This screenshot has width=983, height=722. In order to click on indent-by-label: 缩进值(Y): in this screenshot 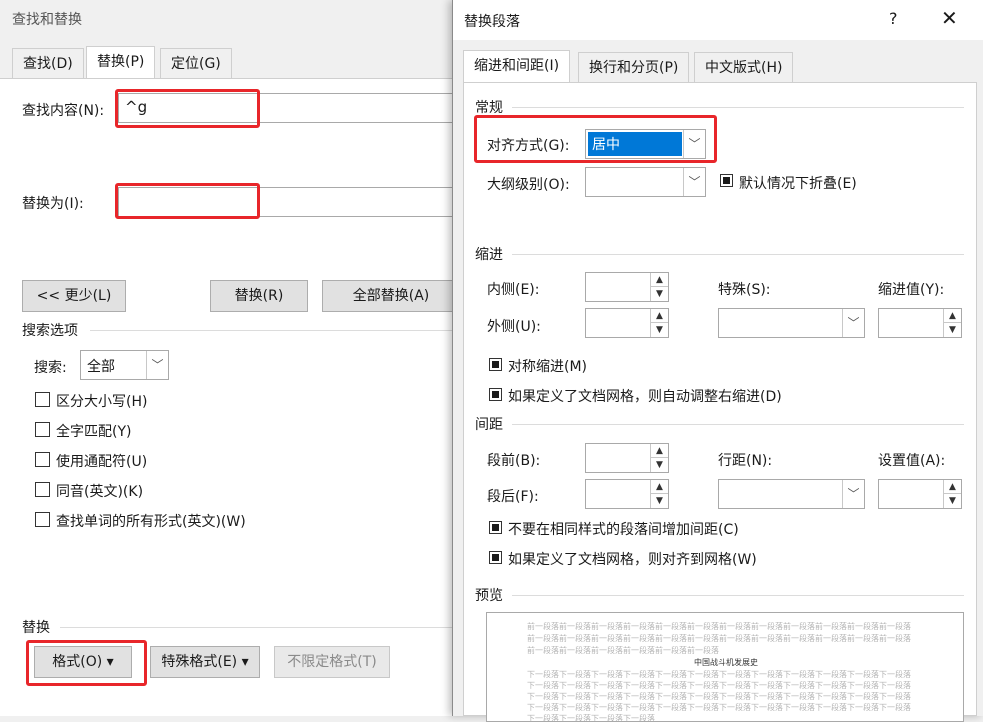, I will do `click(911, 290)`.